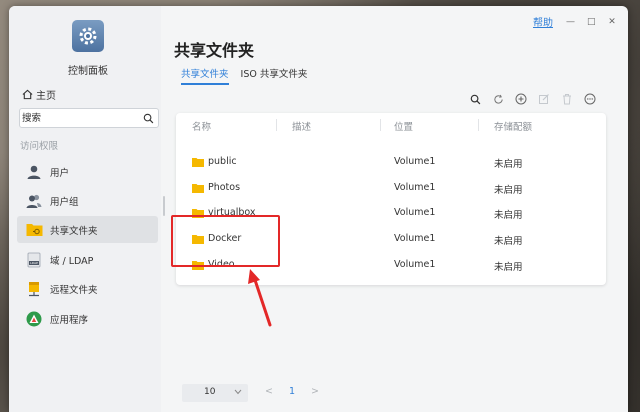 Image resolution: width=640 pixels, height=412 pixels. Describe the element at coordinates (260, 298) in the screenshot. I see `arrow-annotation-icon` at that location.